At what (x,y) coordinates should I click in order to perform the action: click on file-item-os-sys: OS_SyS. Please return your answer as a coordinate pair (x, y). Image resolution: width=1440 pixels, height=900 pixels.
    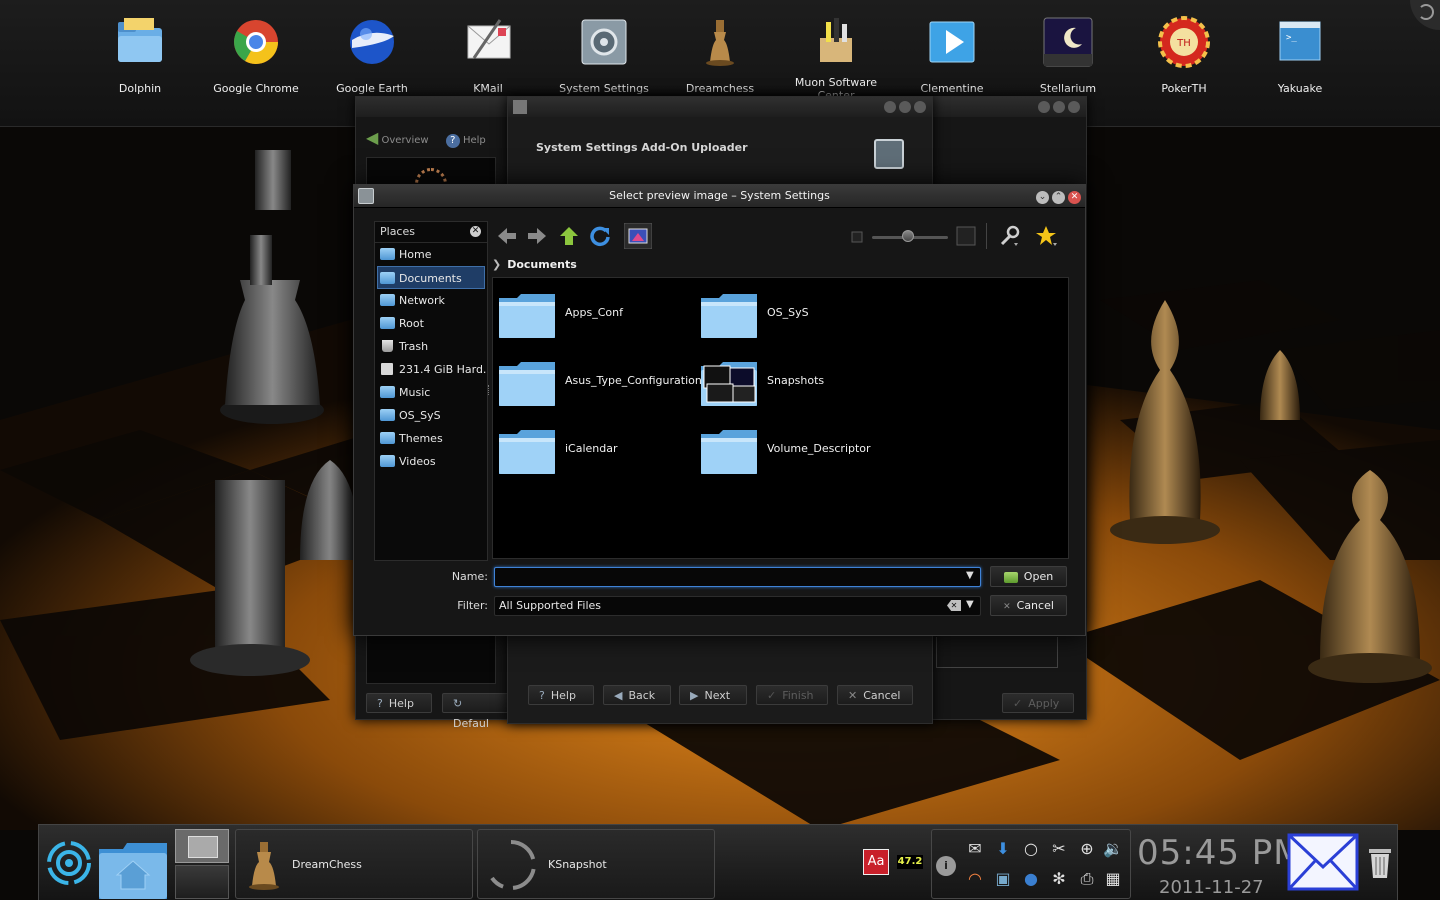
    Looking at the image, I should click on (797, 316).